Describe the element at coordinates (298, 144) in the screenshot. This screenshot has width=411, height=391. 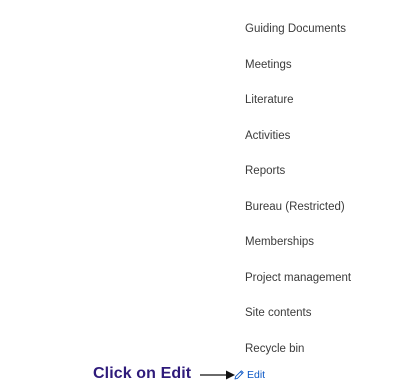
I see `nav-item-activities: Activities` at that location.